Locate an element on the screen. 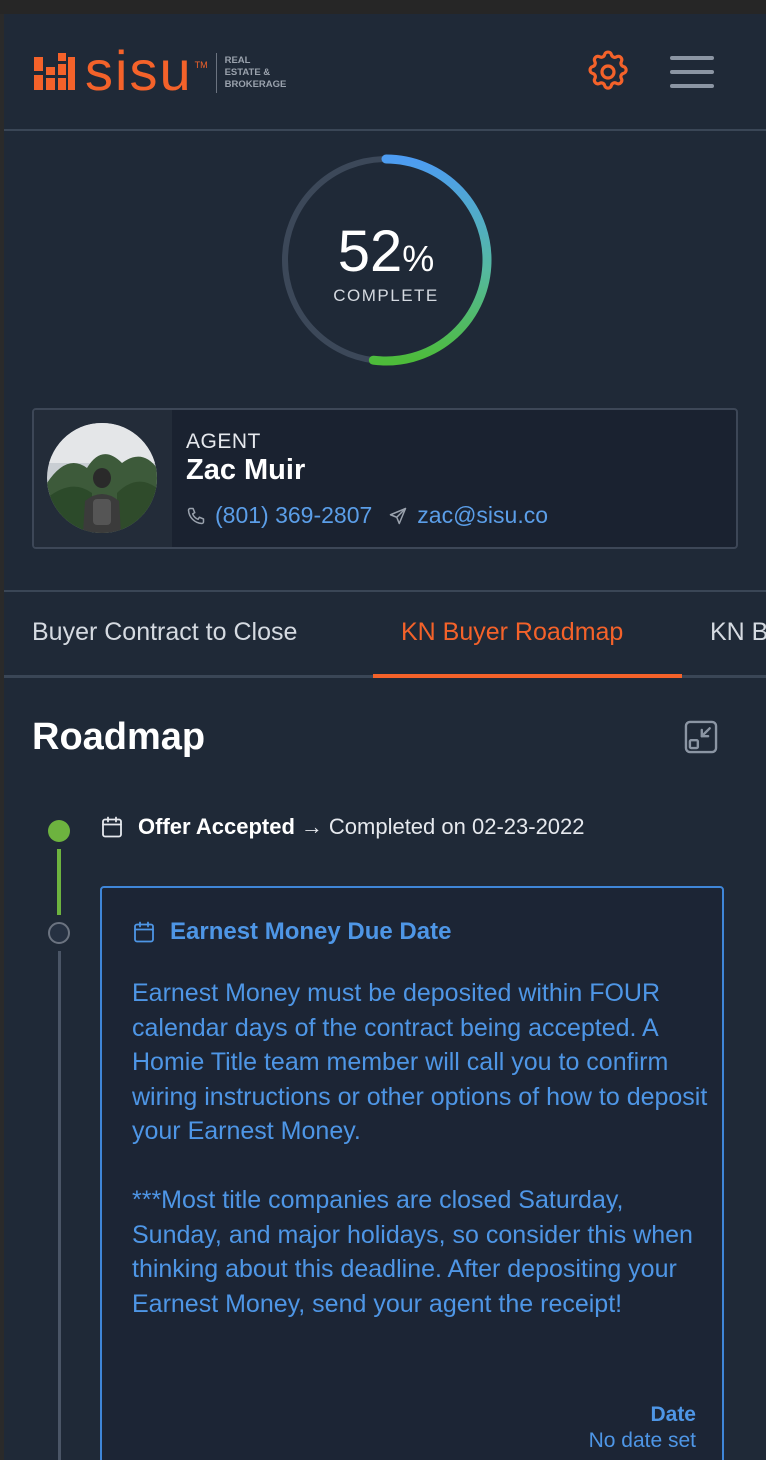 This screenshot has height=1460, width=766. window-top-strip is located at coordinates (383, 7).